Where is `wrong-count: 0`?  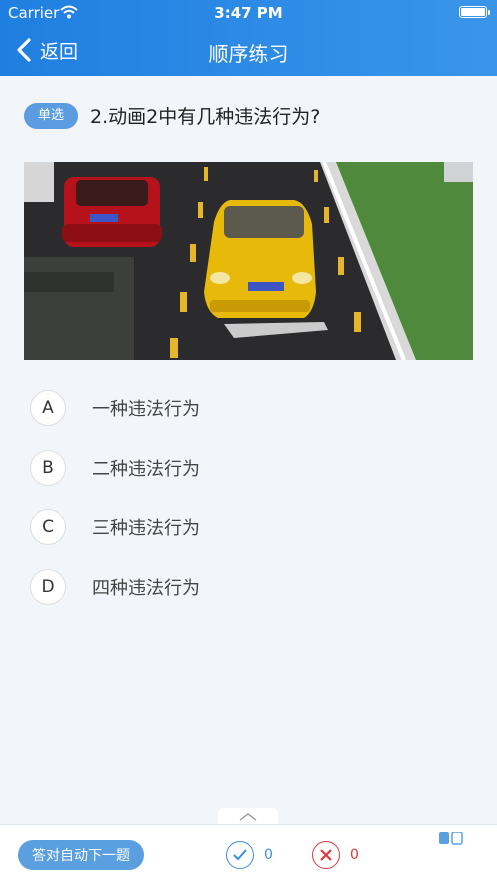 wrong-count: 0 is located at coordinates (354, 855).